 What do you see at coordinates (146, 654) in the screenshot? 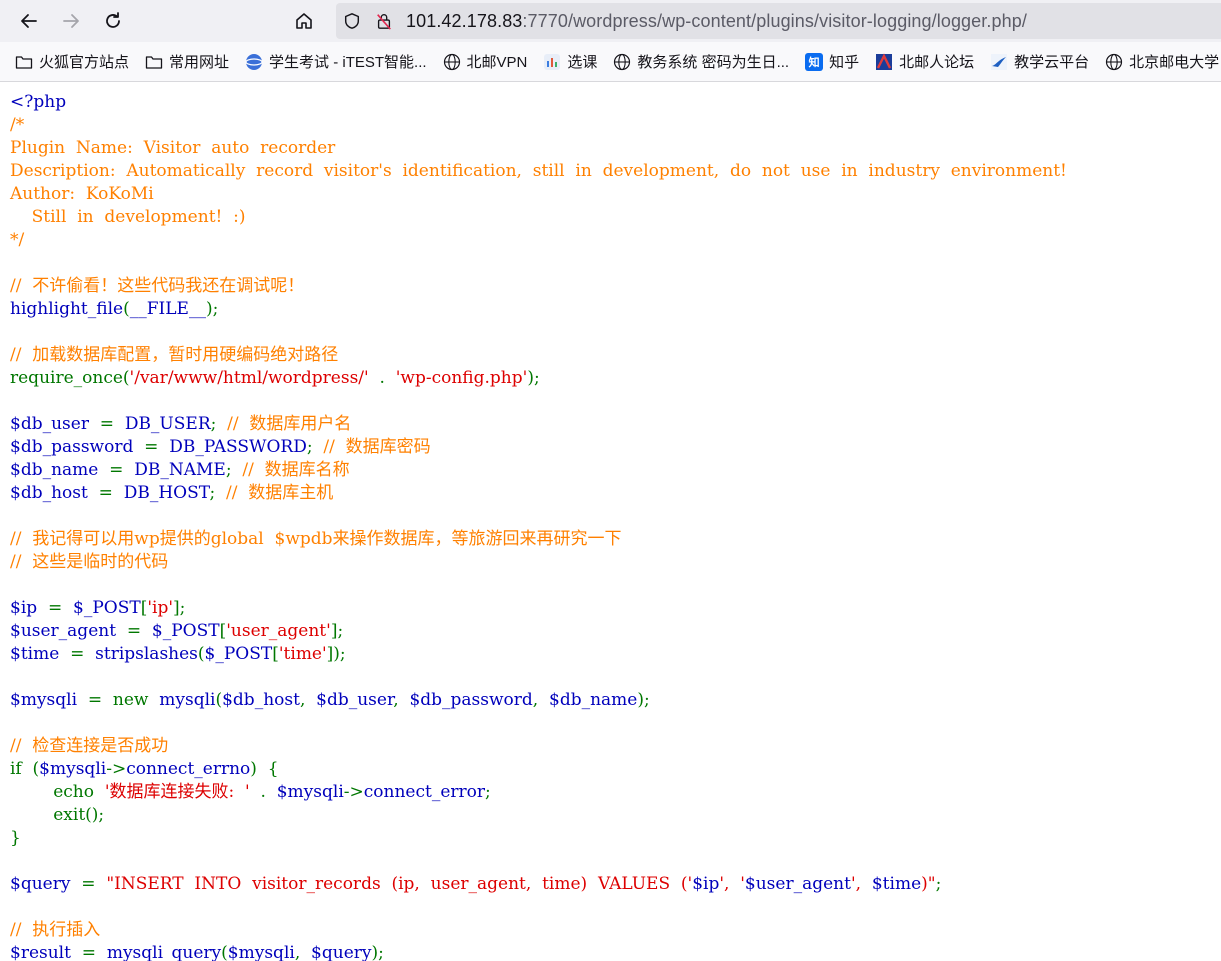
I see `code-token: stripslashes` at bounding box center [146, 654].